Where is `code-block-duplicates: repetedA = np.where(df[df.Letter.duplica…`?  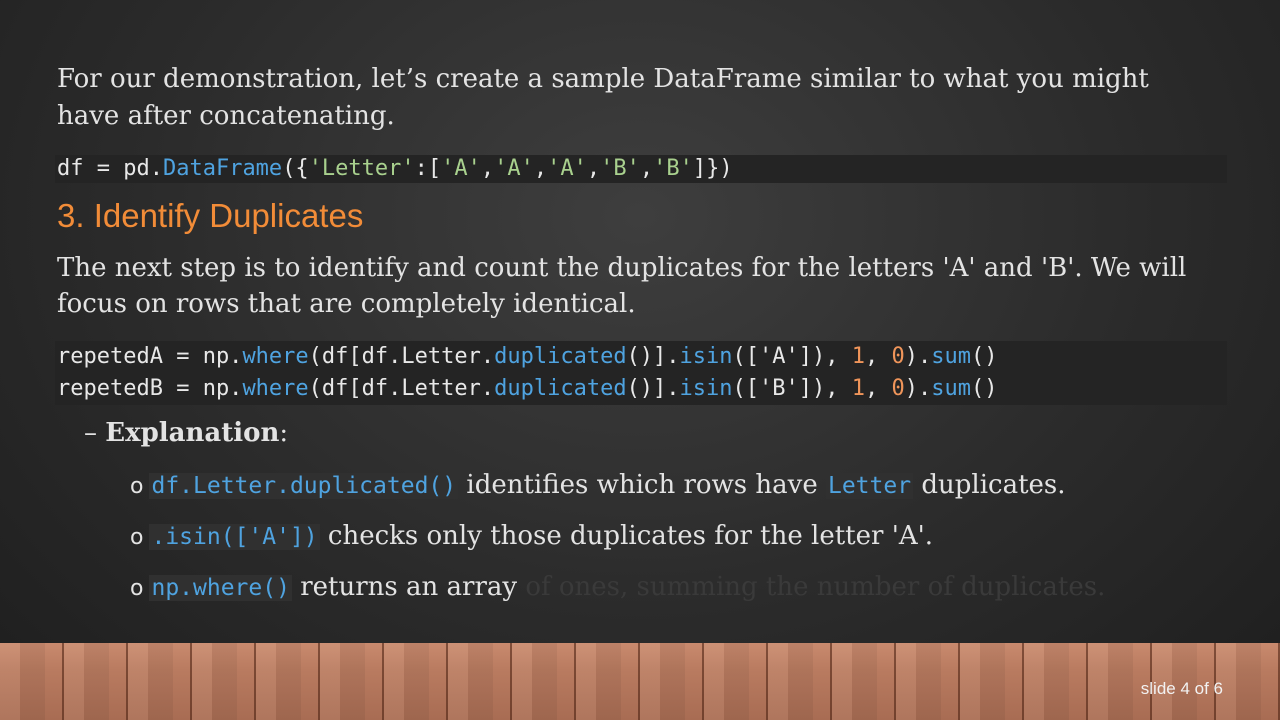
code-block-duplicates: repetedA = np.where(df[df.Letter.duplica… is located at coordinates (641, 373).